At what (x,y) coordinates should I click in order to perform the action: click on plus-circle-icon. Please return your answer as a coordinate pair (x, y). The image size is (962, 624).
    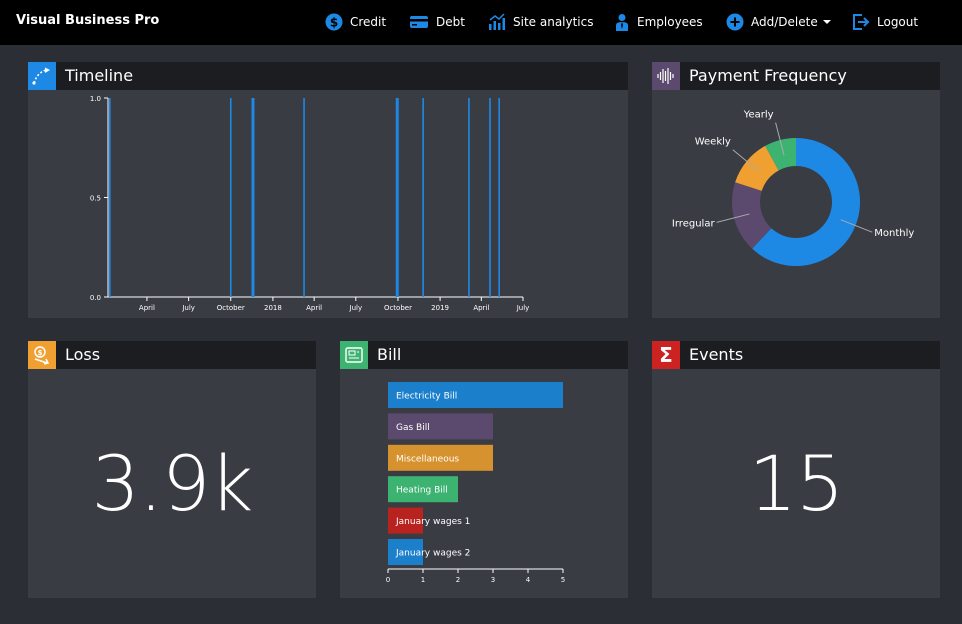
    Looking at the image, I should click on (735, 22).